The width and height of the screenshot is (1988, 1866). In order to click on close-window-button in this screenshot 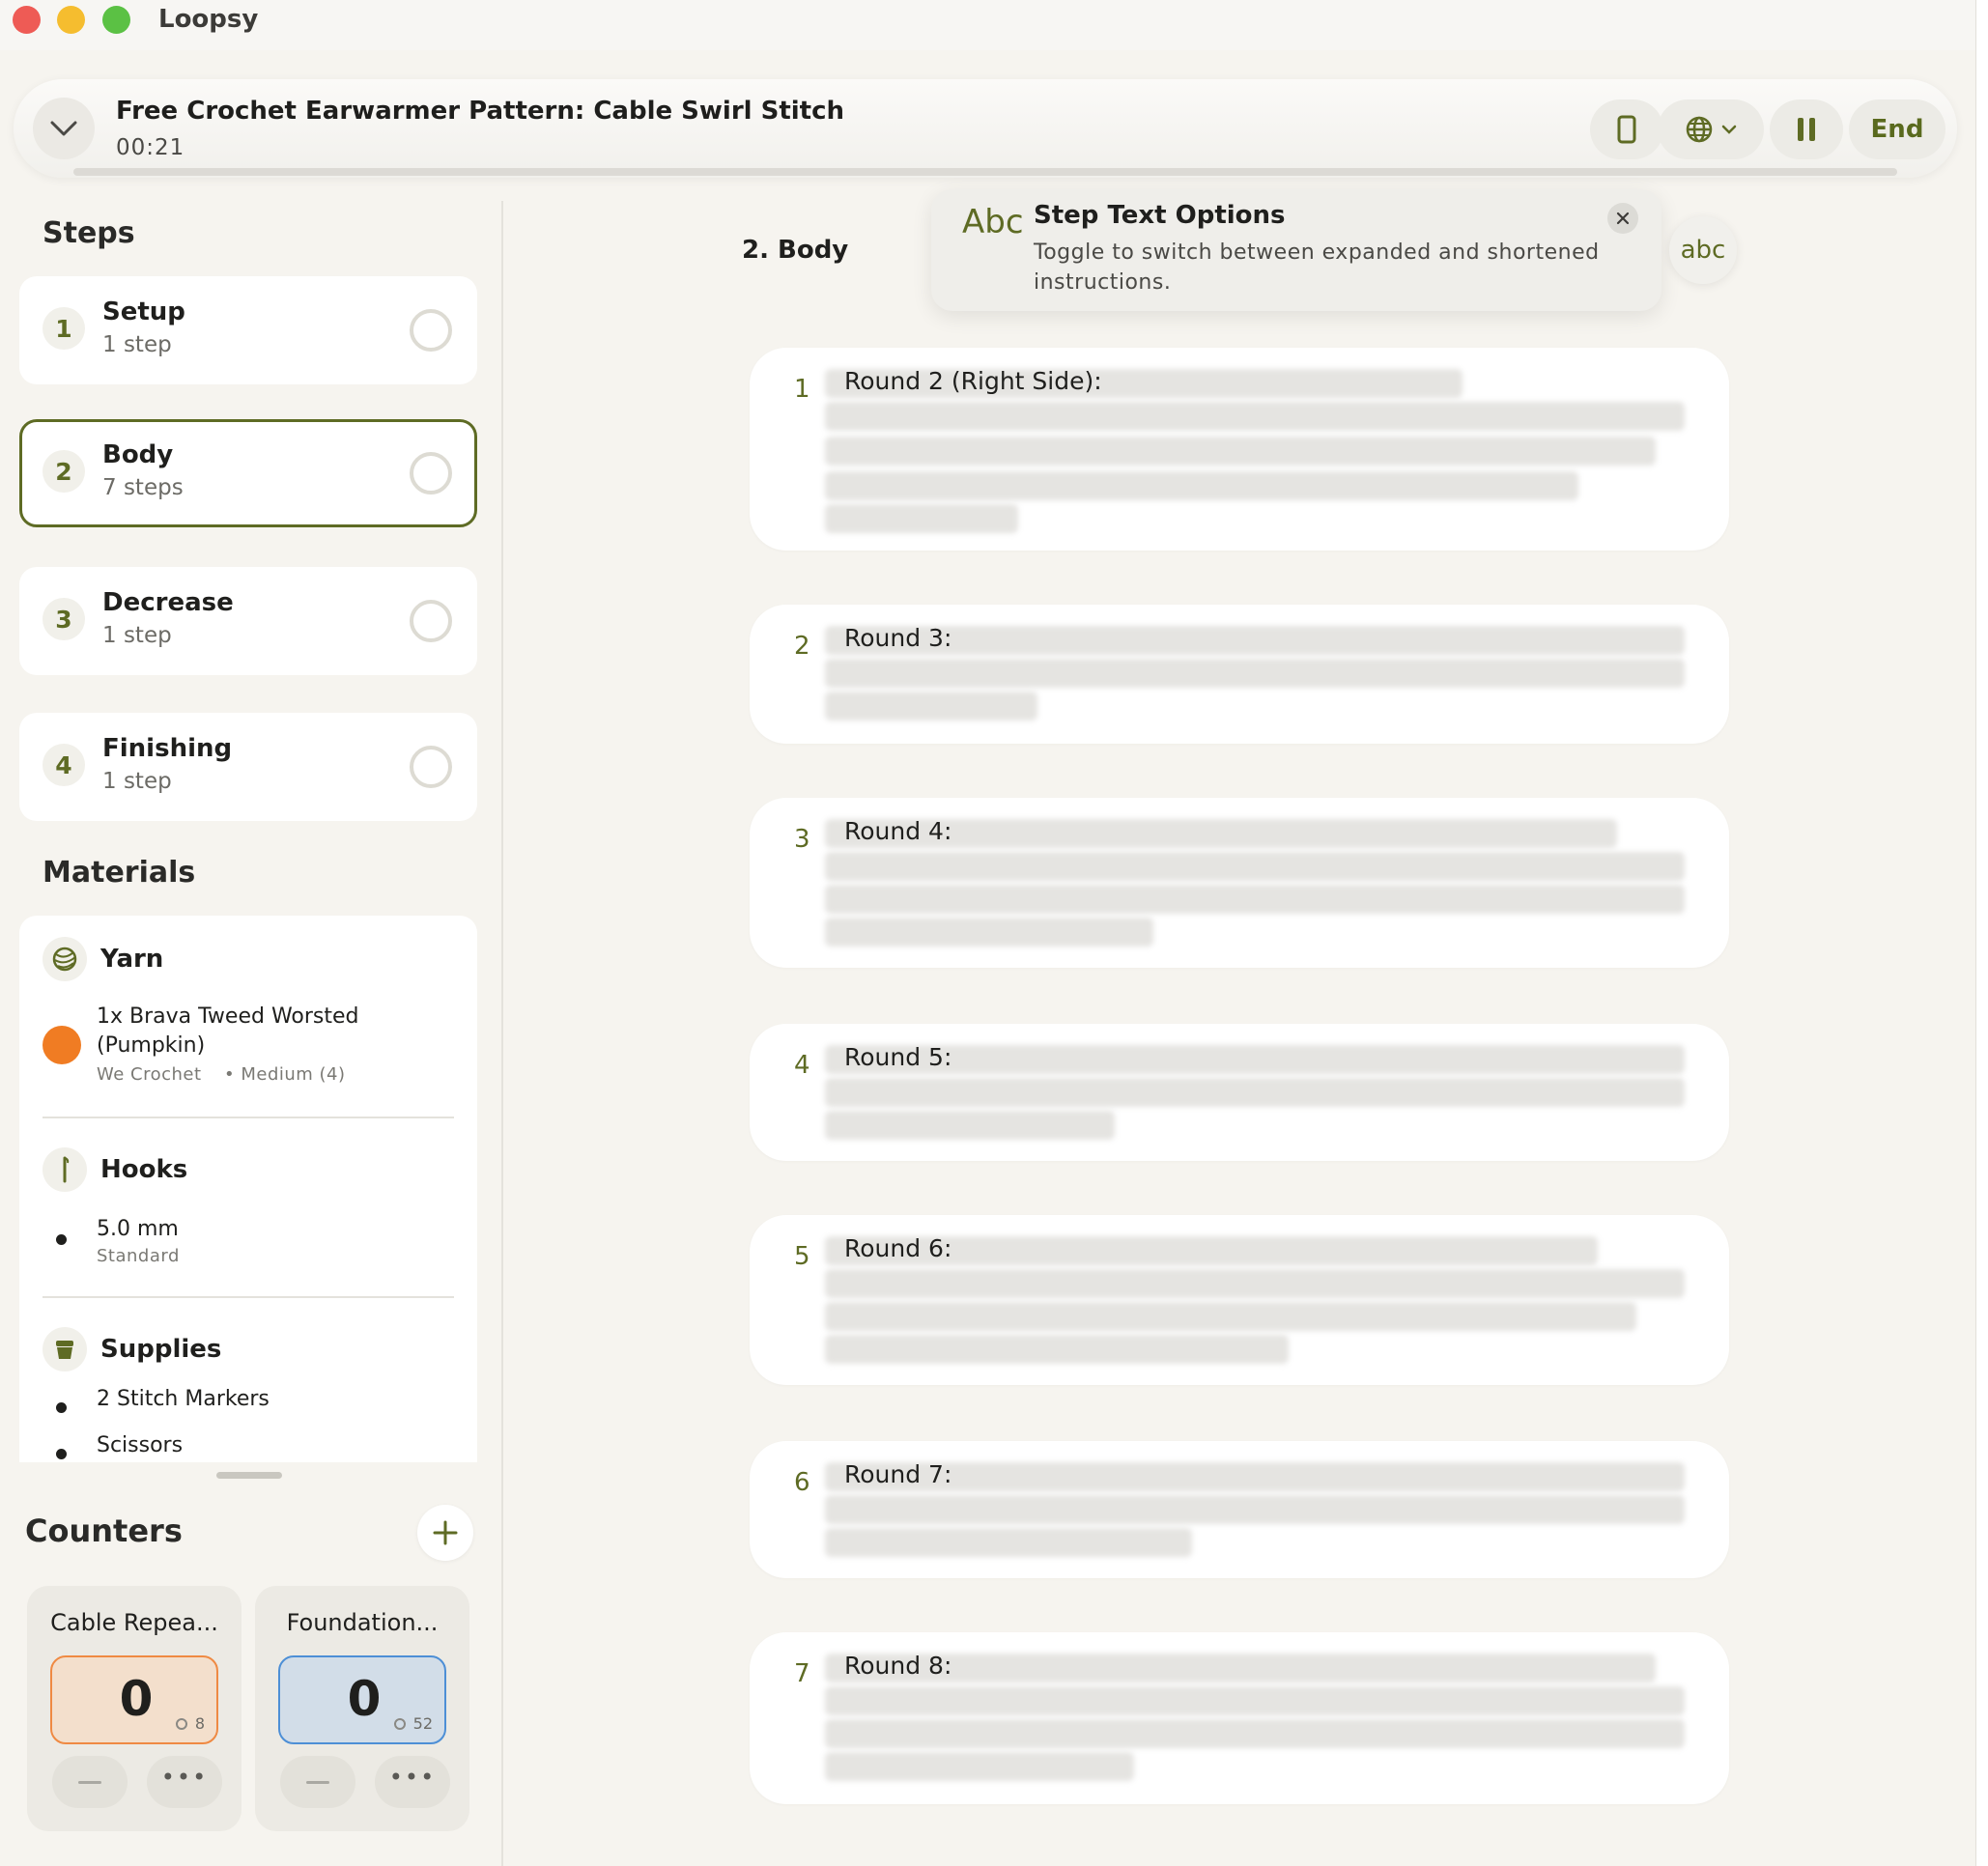, I will do `click(27, 20)`.